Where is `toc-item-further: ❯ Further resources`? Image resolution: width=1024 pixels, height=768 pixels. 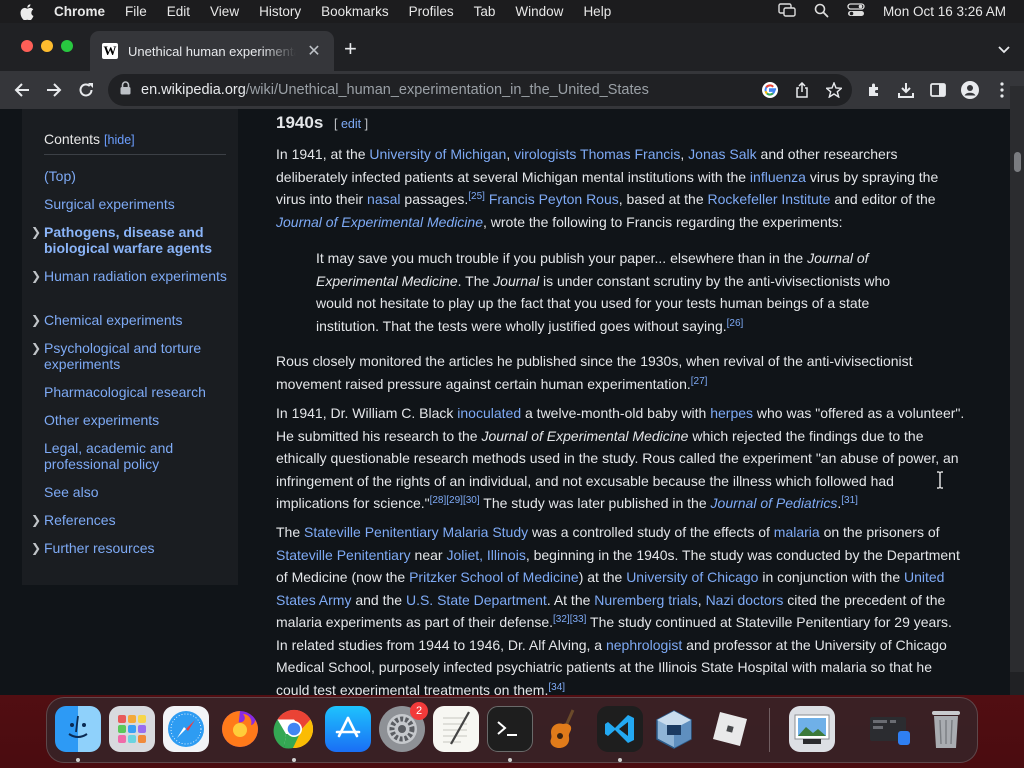
toc-item-further: ❯ Further resources is located at coordinates (130, 548).